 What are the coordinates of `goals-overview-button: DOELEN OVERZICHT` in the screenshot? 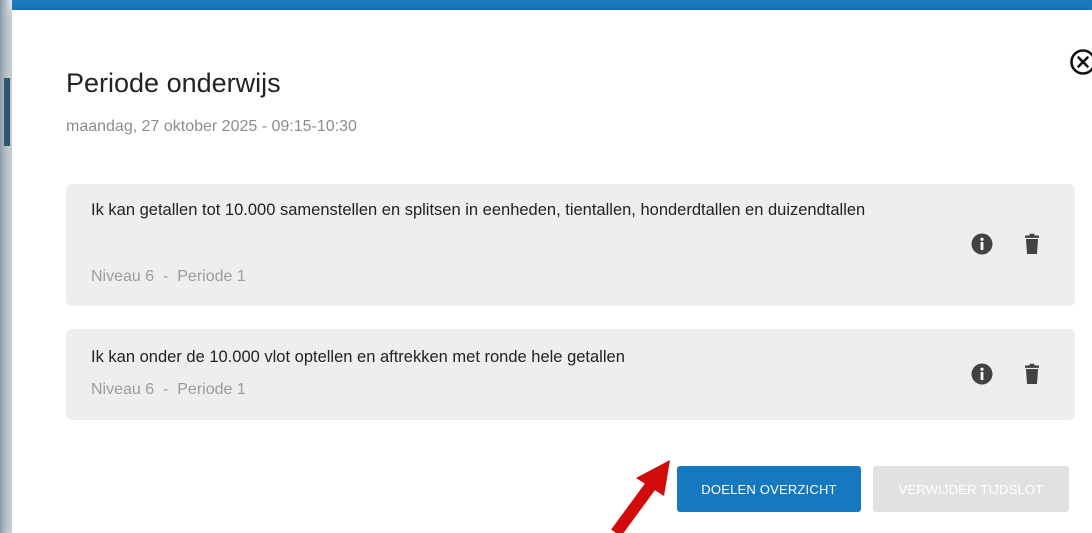 It's located at (769, 489).